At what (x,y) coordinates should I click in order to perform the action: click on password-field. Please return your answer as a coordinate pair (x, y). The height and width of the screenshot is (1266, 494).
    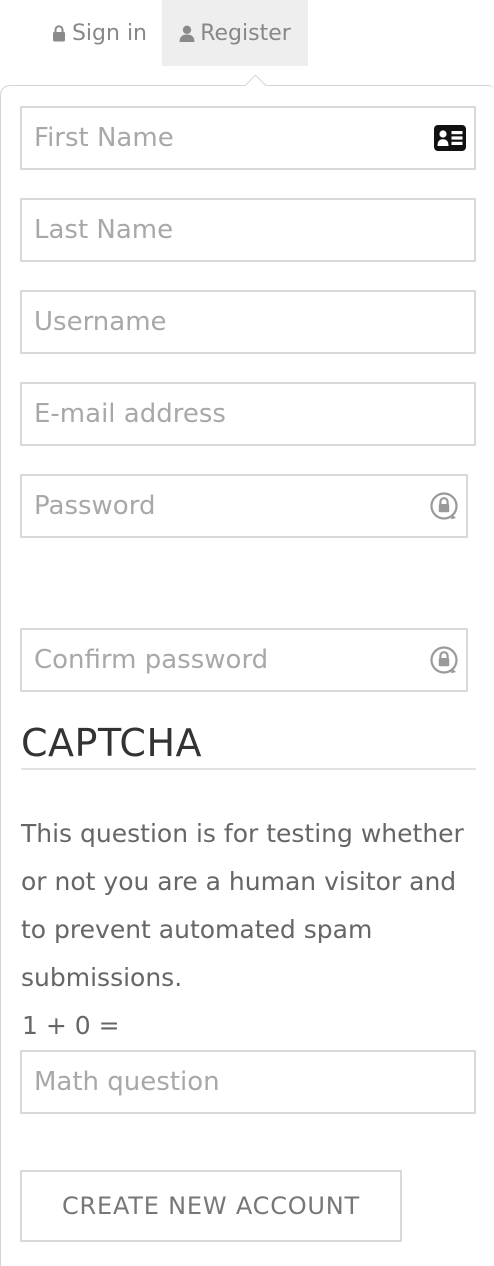
    Looking at the image, I should click on (244, 506).